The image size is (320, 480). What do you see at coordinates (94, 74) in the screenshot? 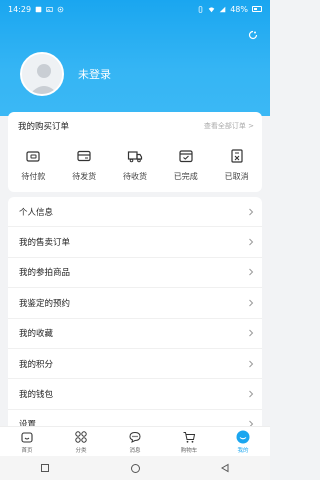
I see `login-status: 未登录` at bounding box center [94, 74].